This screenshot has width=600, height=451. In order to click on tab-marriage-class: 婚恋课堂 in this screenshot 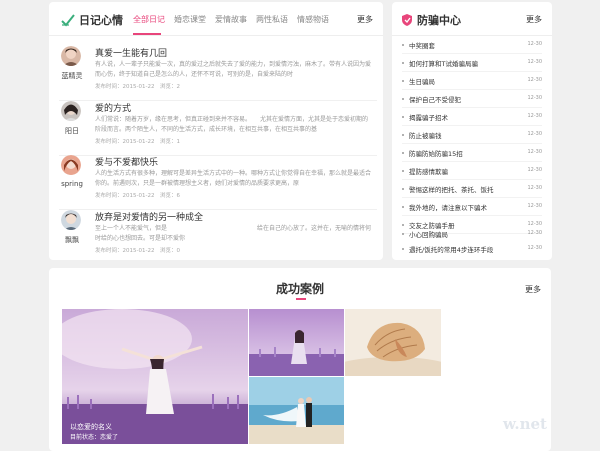, I will do `click(190, 19)`.